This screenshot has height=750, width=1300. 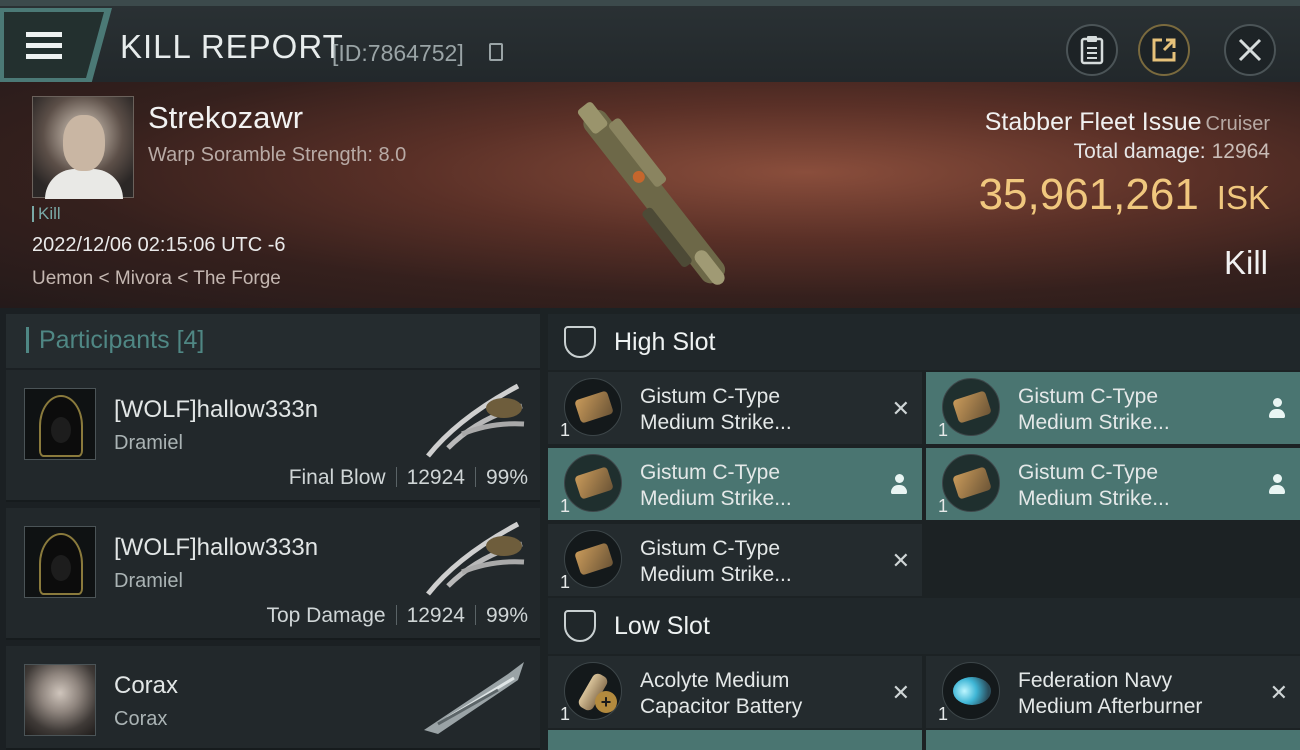 I want to click on clipboard-icon, so click(x=1092, y=50).